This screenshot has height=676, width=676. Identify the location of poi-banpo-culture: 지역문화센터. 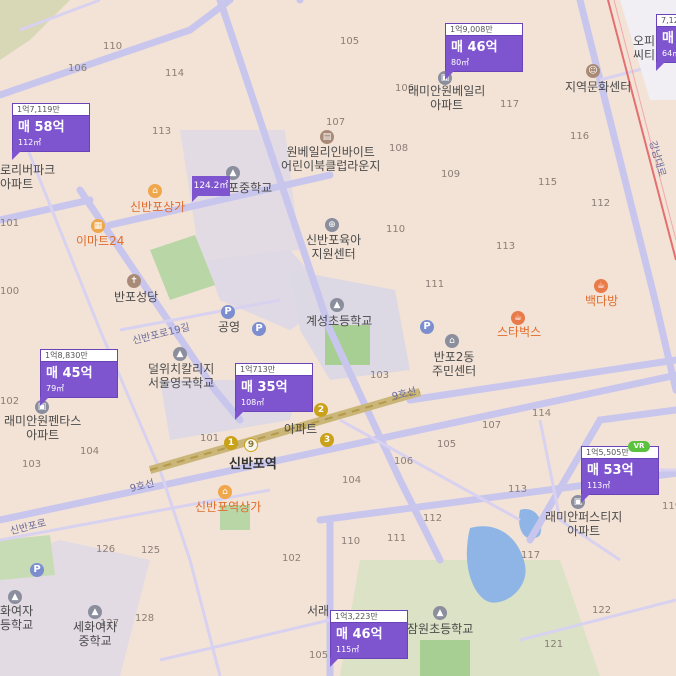
(598, 87).